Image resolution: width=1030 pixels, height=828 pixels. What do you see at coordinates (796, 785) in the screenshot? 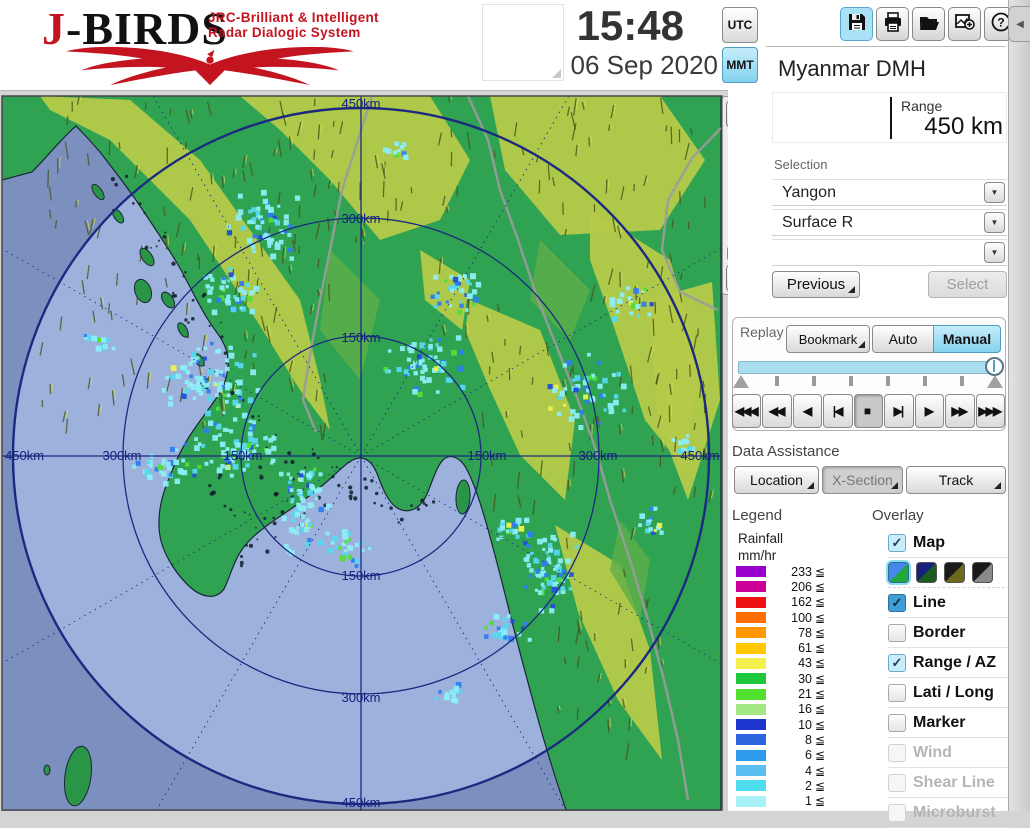
I see `legend-row: 2≦` at bounding box center [796, 785].